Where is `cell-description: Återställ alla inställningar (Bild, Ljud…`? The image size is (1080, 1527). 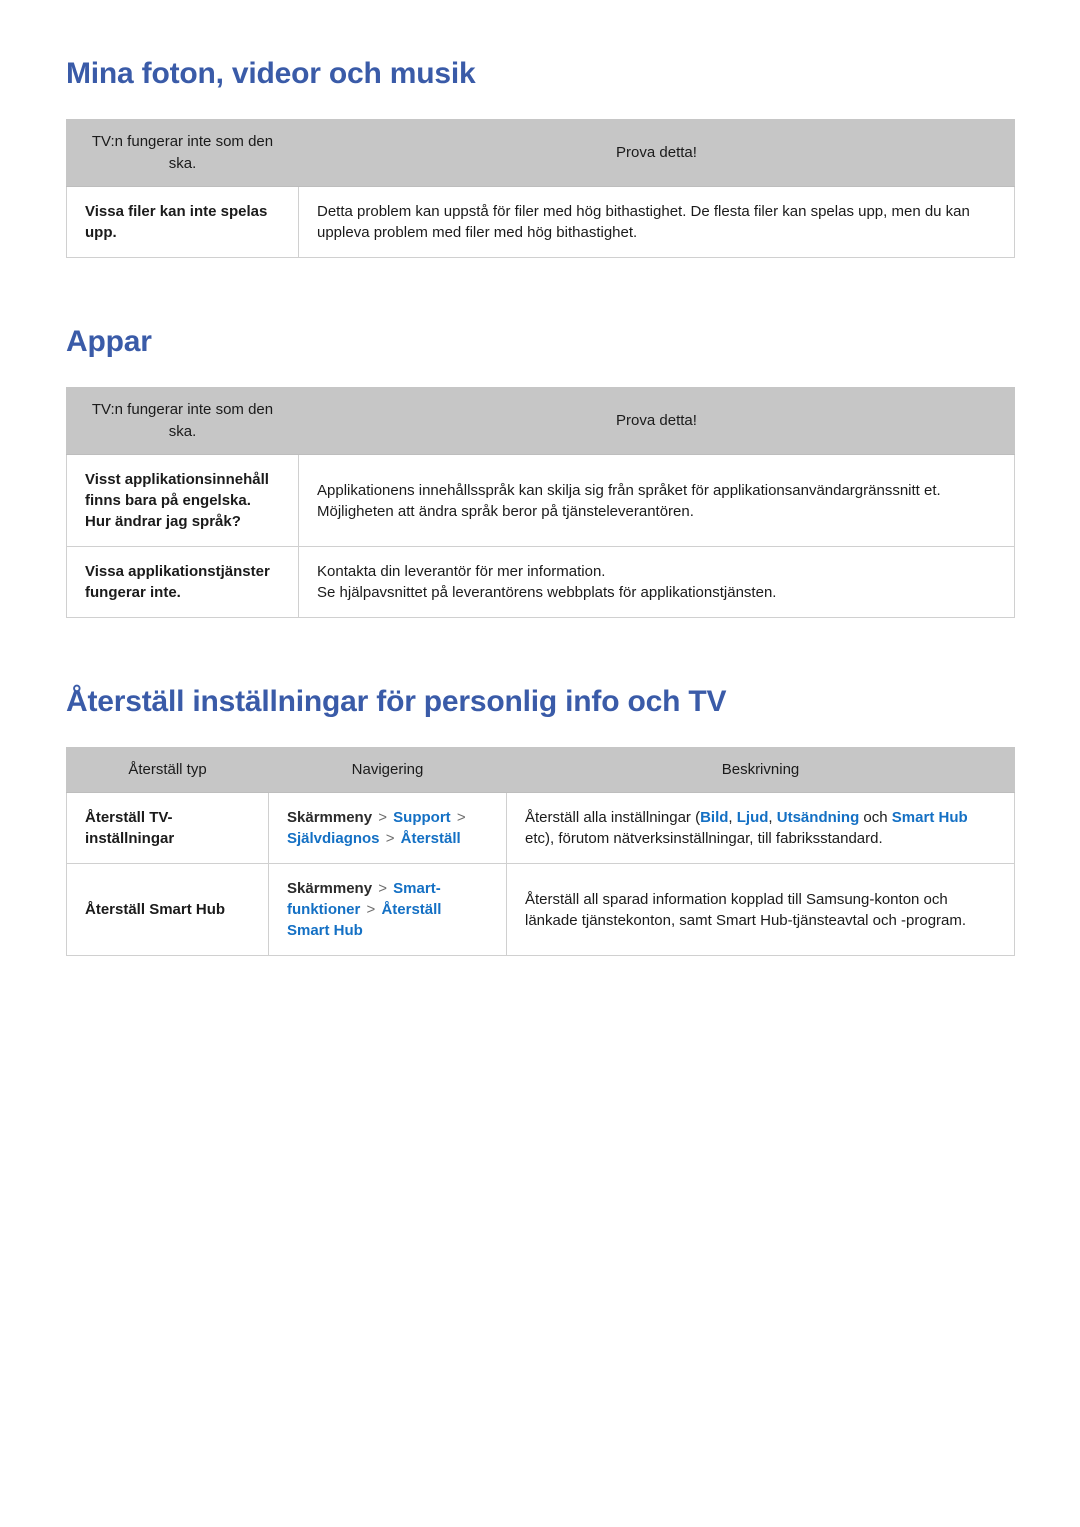 cell-description: Återställ alla inställningar (Bild, Ljud… is located at coordinates (760, 828).